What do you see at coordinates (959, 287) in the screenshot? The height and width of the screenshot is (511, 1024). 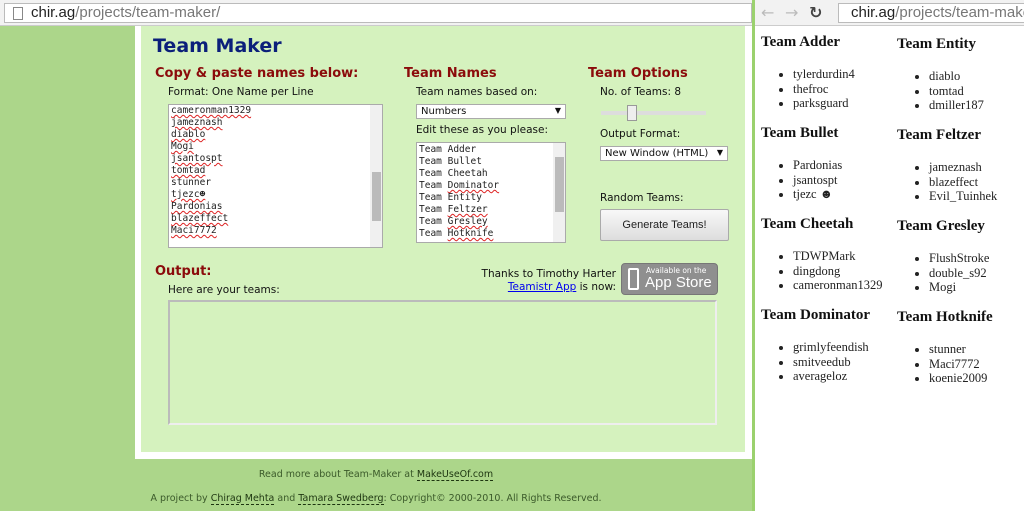 I see `team-member: Mogi` at bounding box center [959, 287].